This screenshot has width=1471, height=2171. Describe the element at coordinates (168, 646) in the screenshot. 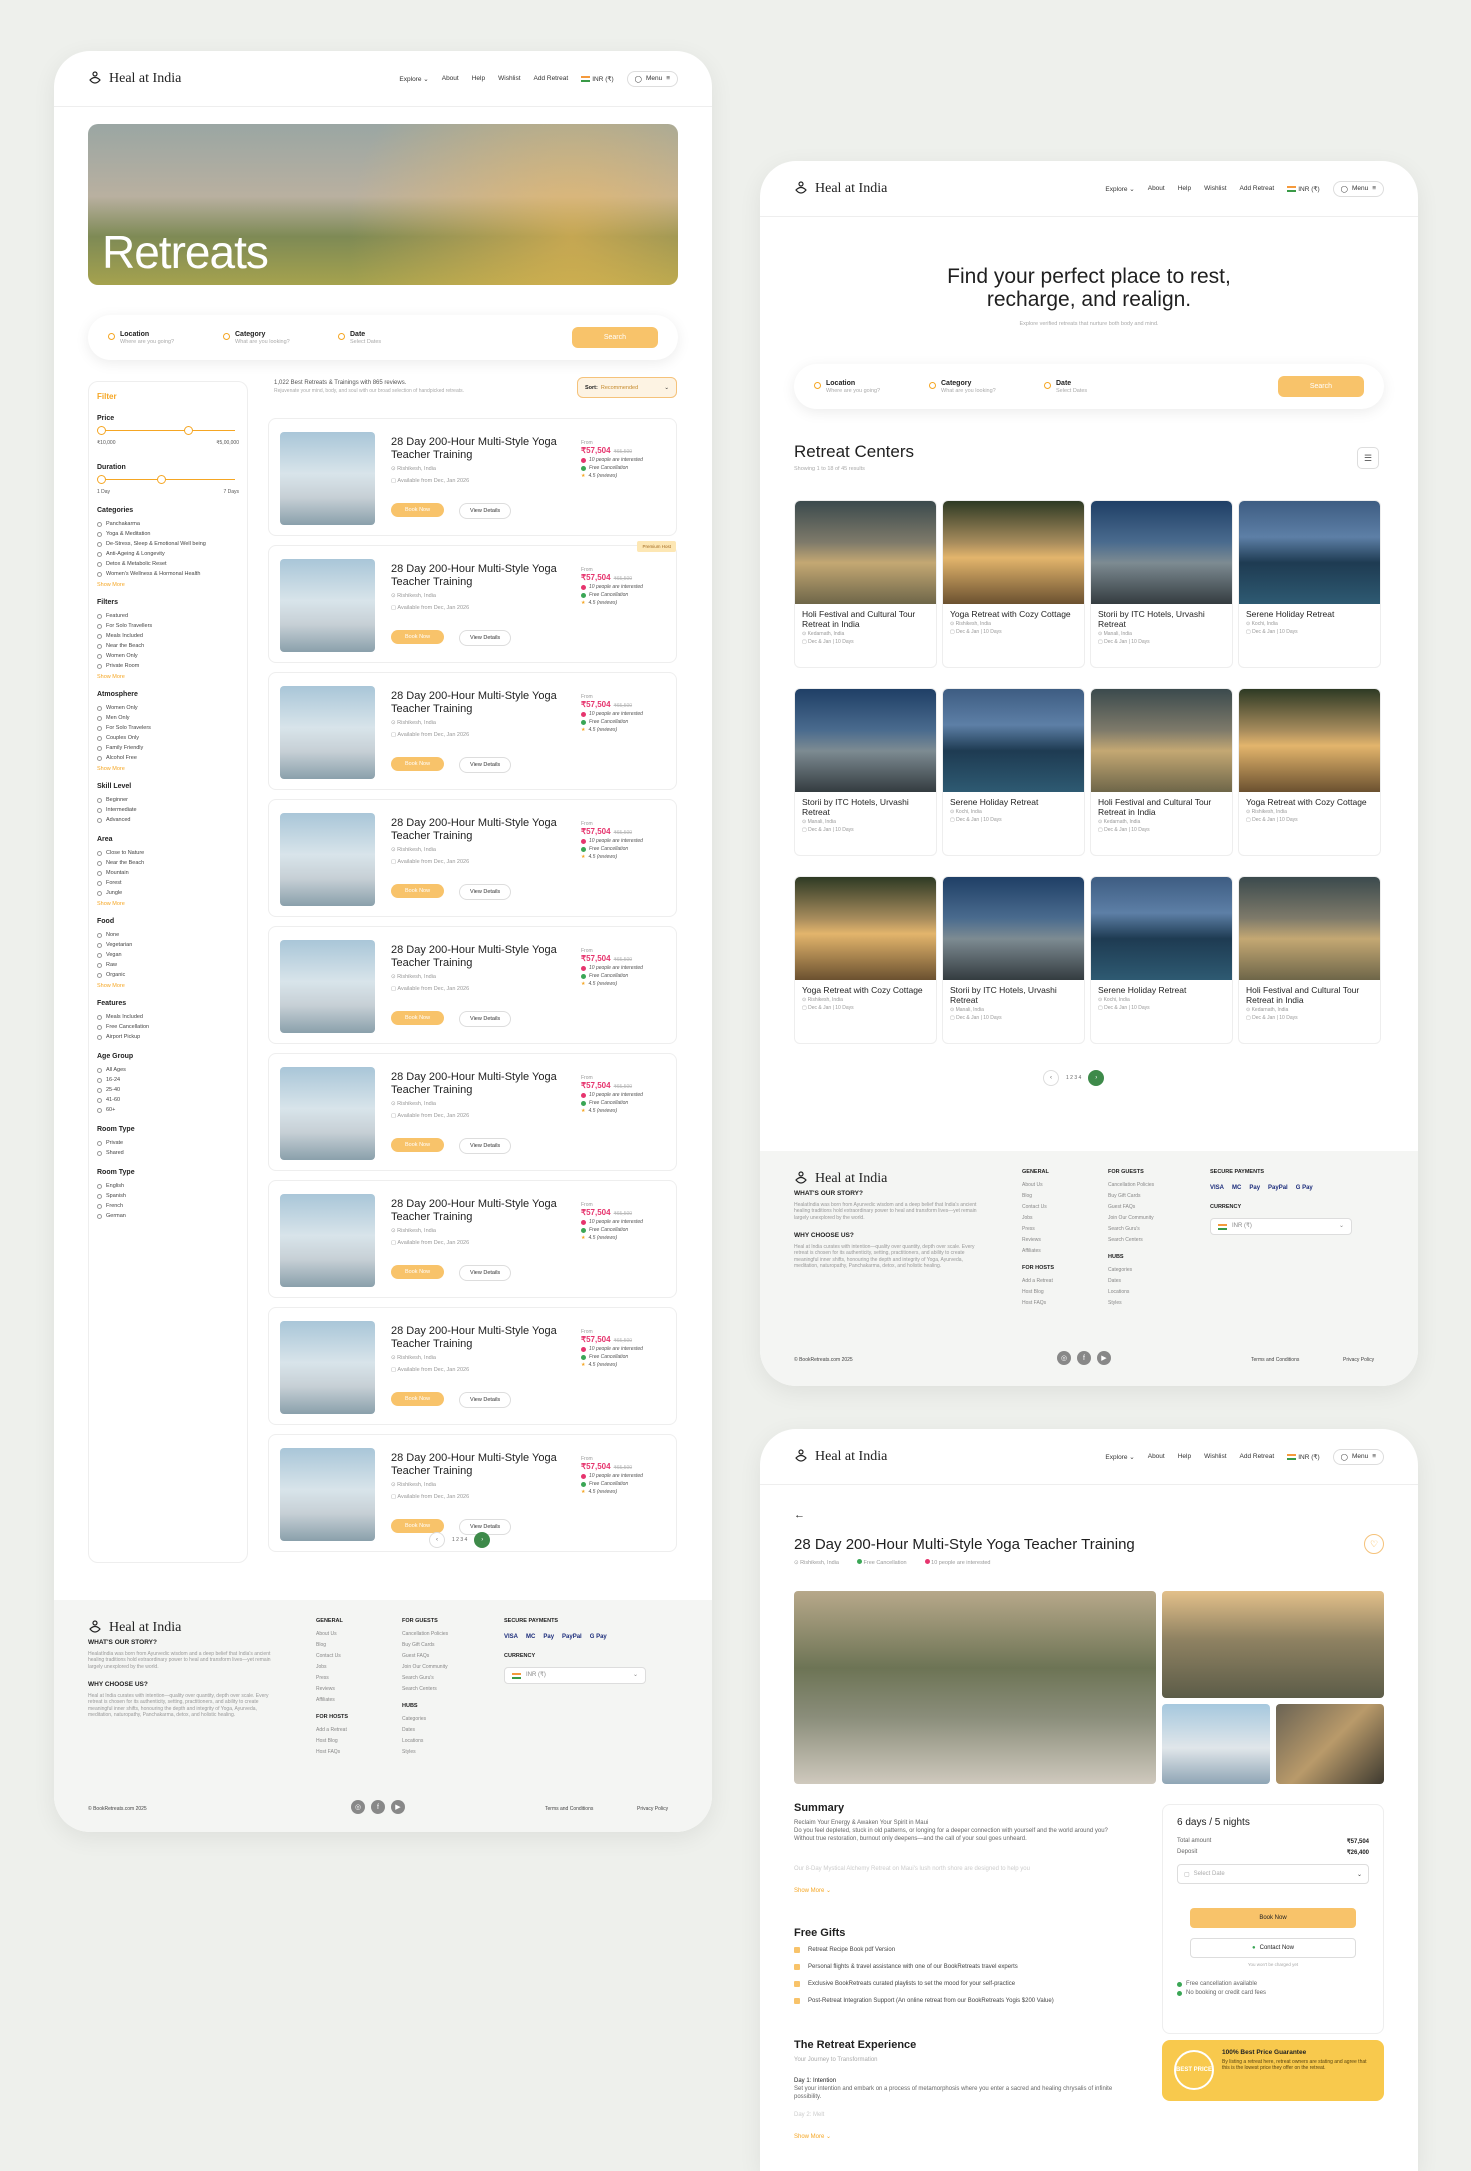

I see `filter-option: Near the Beach` at that location.